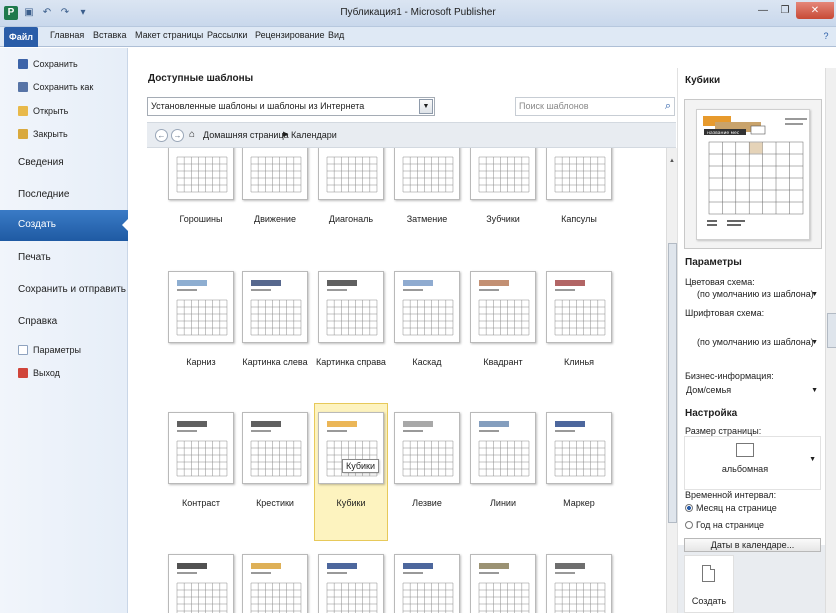 The width and height of the screenshot is (836, 613). I want to click on nav-create: Создать, so click(64, 225).